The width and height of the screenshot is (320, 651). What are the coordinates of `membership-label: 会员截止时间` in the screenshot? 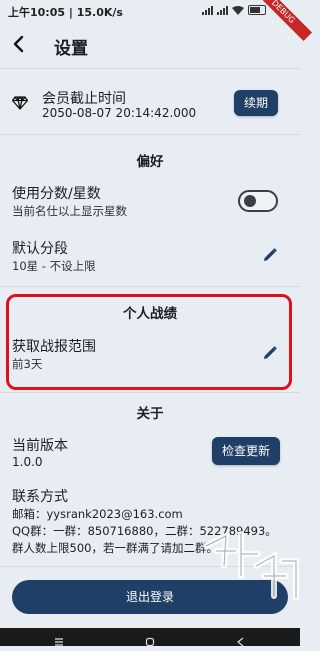 It's located at (84, 99).